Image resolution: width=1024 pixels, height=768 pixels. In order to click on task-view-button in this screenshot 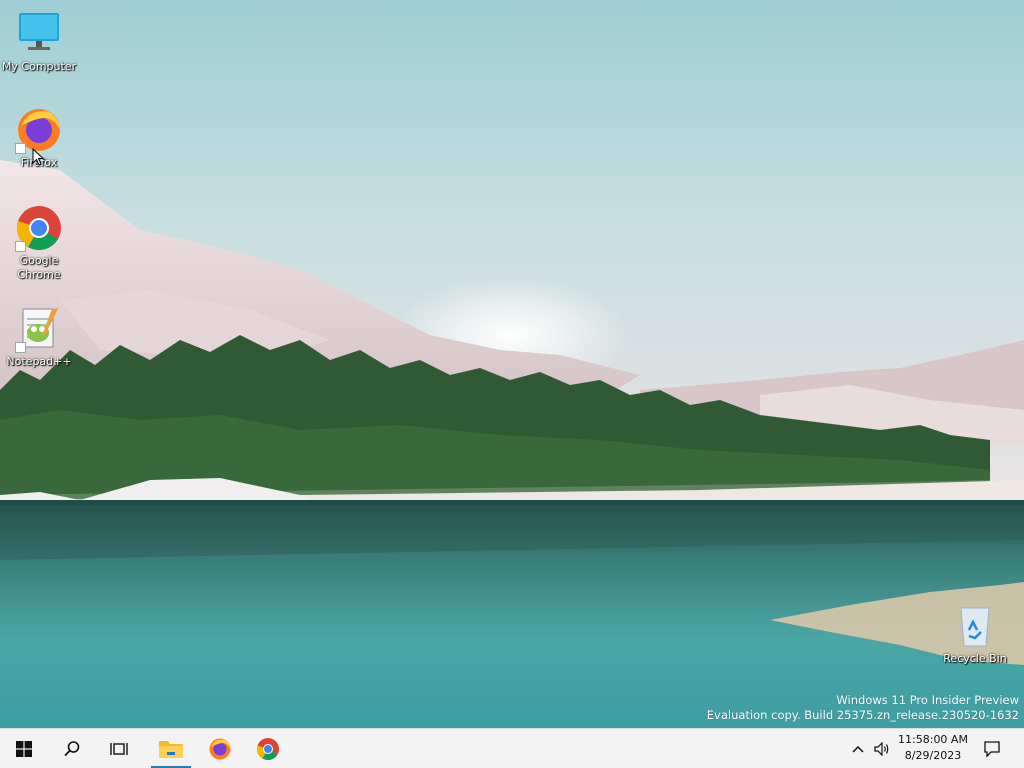, I will do `click(119, 748)`.